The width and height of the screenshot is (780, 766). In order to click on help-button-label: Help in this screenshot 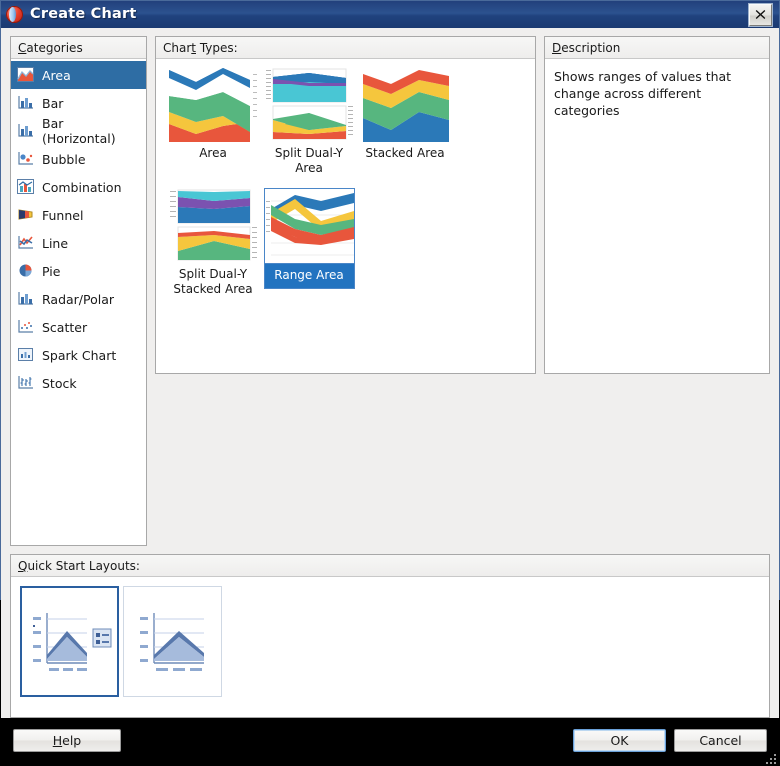, I will do `click(67, 740)`.